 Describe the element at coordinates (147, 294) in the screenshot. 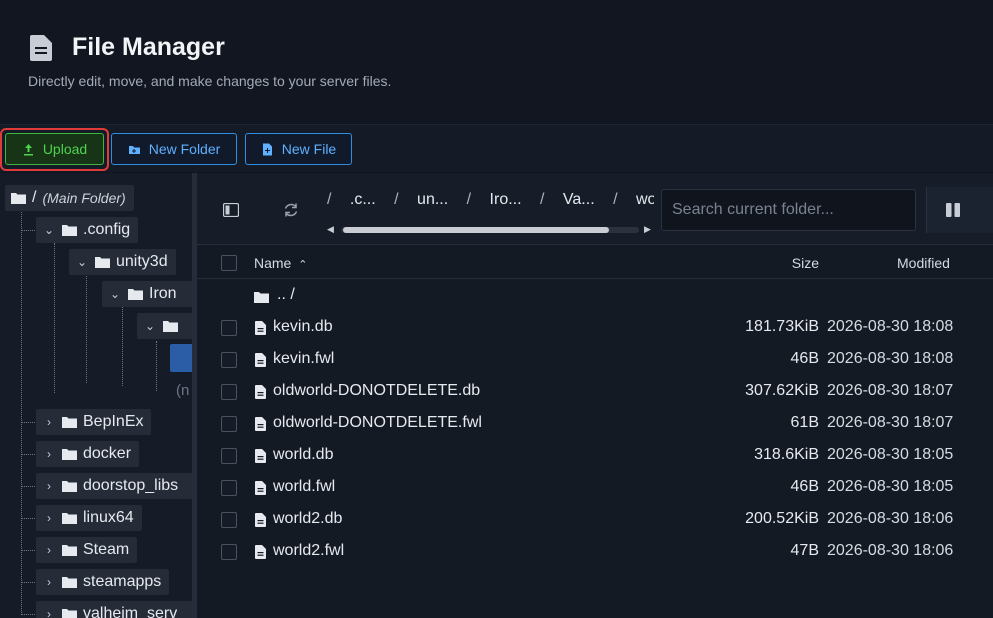

I see `tree-item-iron: ⌄ Iron` at that location.